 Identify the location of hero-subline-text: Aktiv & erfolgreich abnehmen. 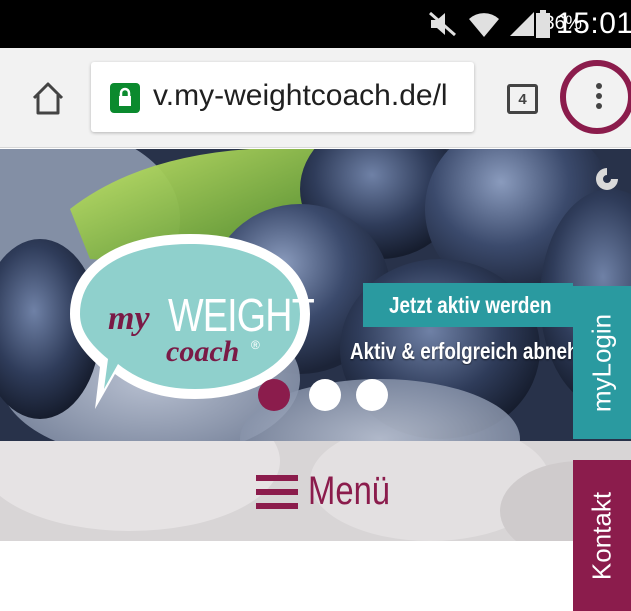
(462, 351).